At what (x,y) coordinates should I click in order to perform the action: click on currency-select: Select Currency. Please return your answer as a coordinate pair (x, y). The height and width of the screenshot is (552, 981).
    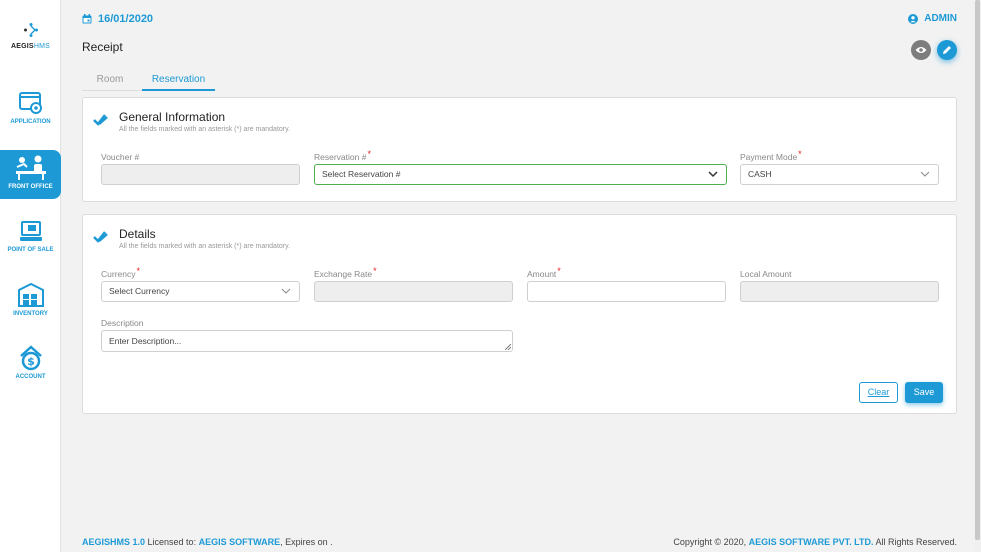
    Looking at the image, I should click on (200, 291).